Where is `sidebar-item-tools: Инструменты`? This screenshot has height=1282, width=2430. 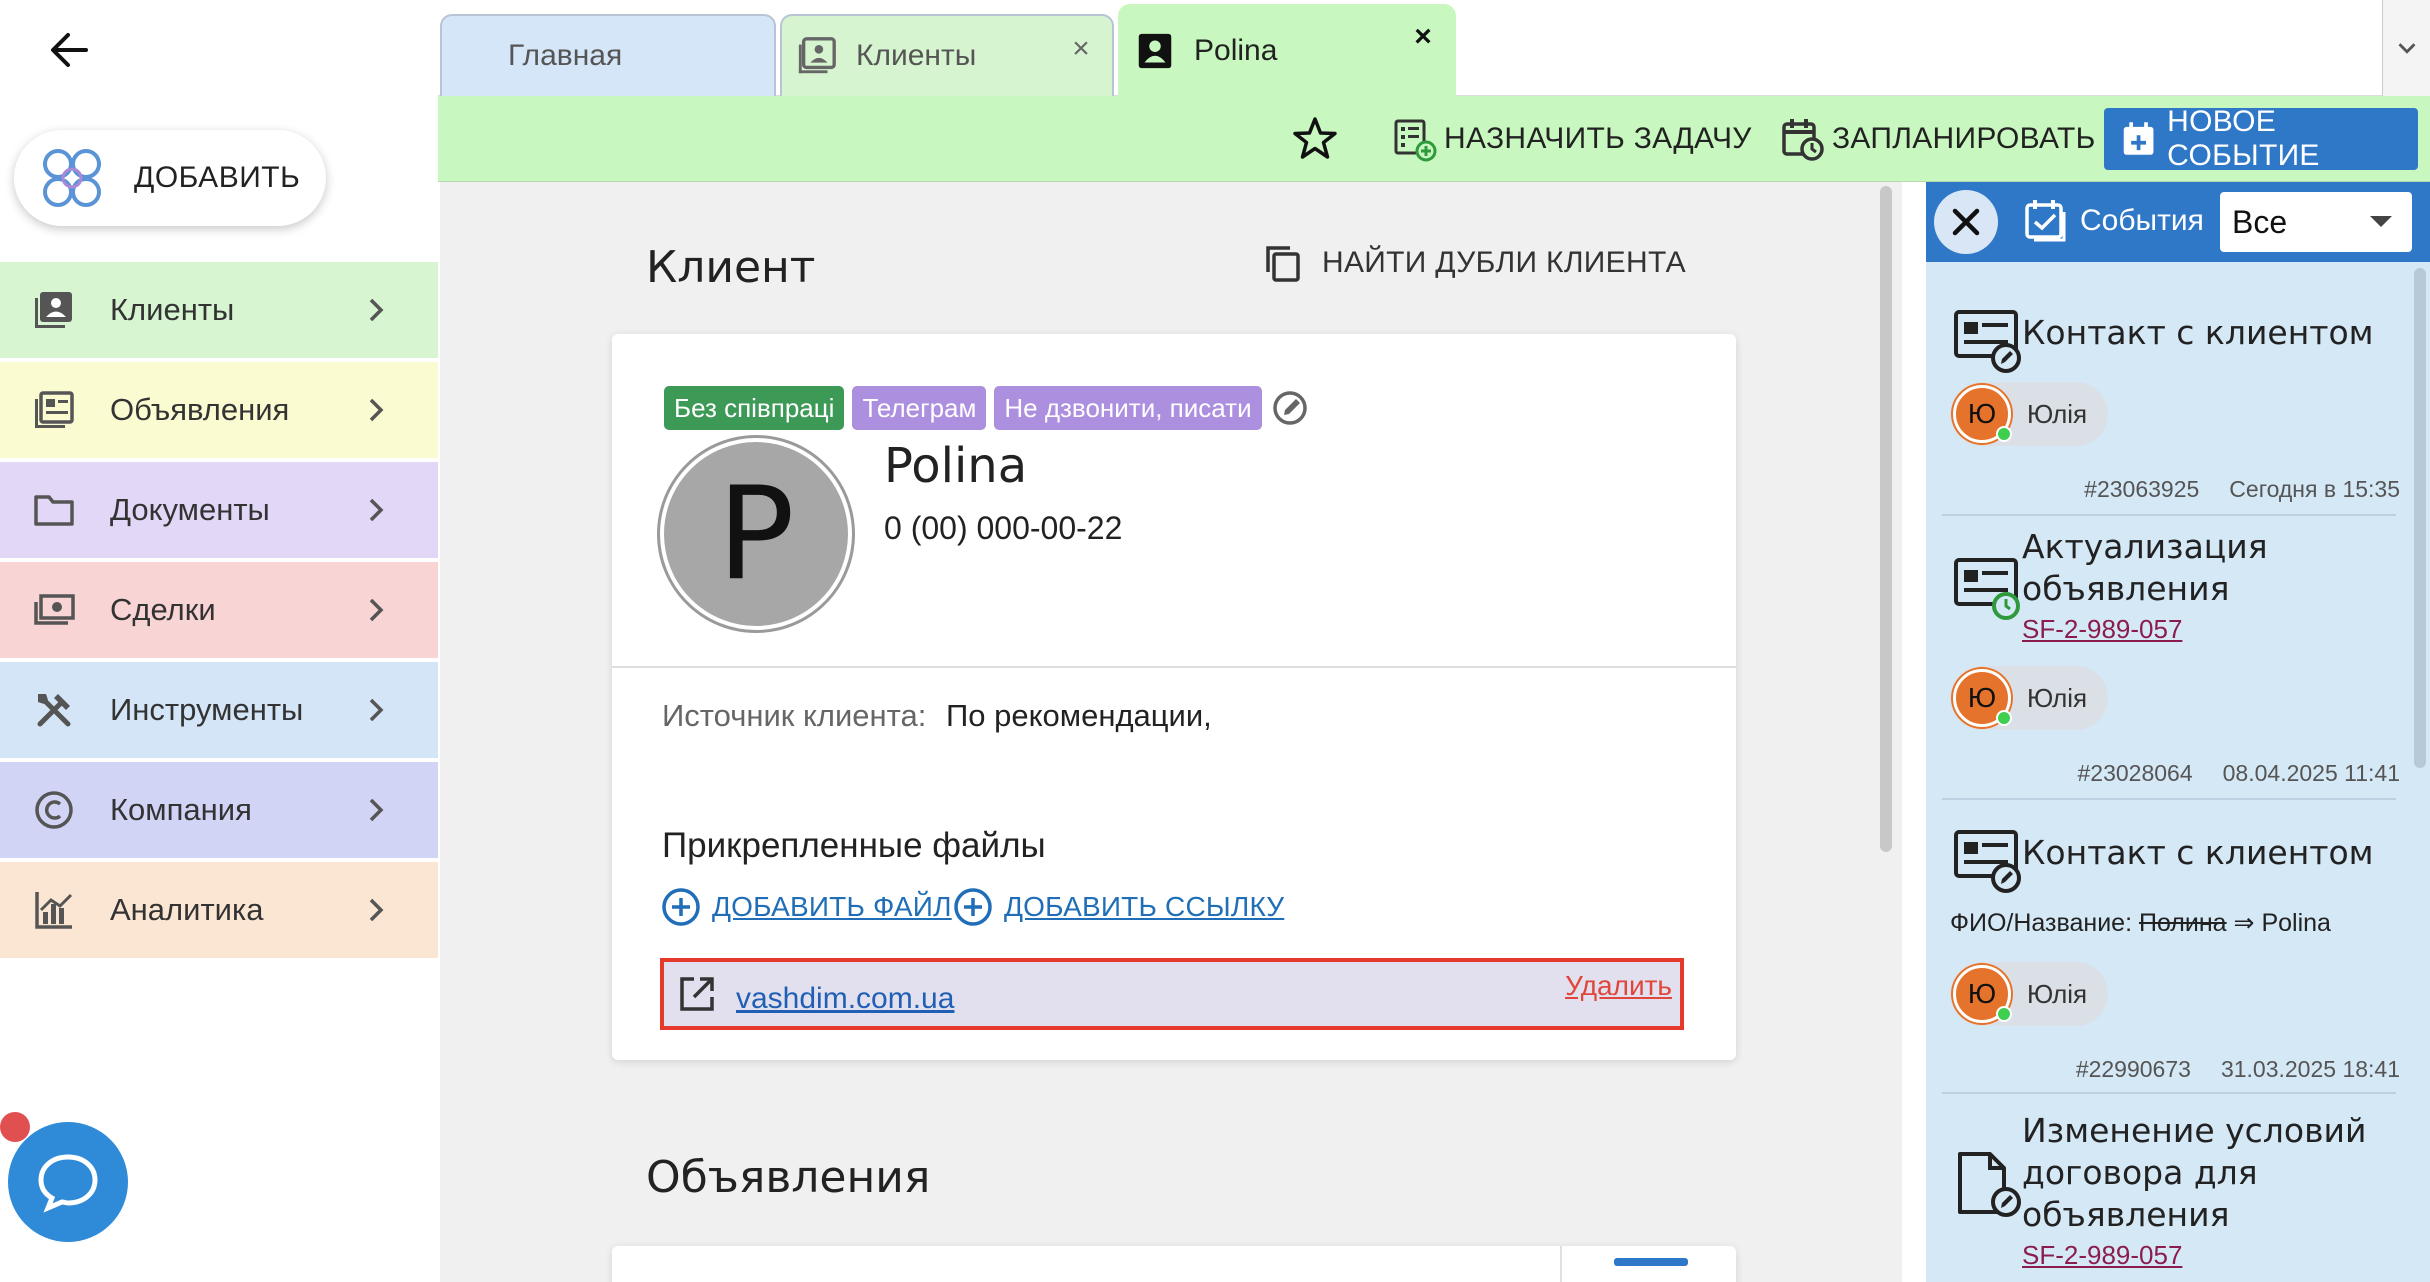 sidebar-item-tools: Инструменты is located at coordinates (219, 710).